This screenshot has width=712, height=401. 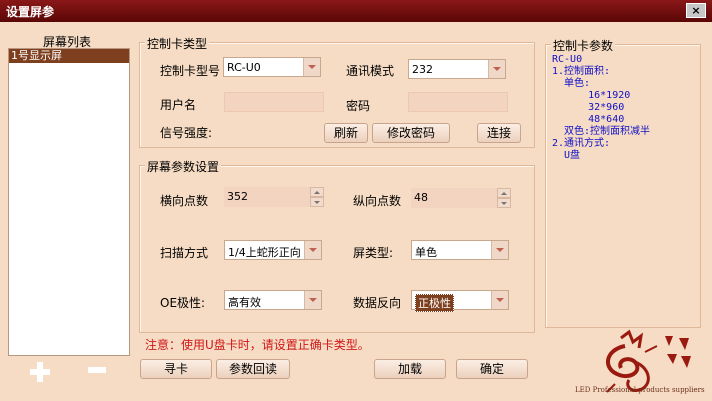 What do you see at coordinates (97, 370) in the screenshot?
I see `remove-screen-icon` at bounding box center [97, 370].